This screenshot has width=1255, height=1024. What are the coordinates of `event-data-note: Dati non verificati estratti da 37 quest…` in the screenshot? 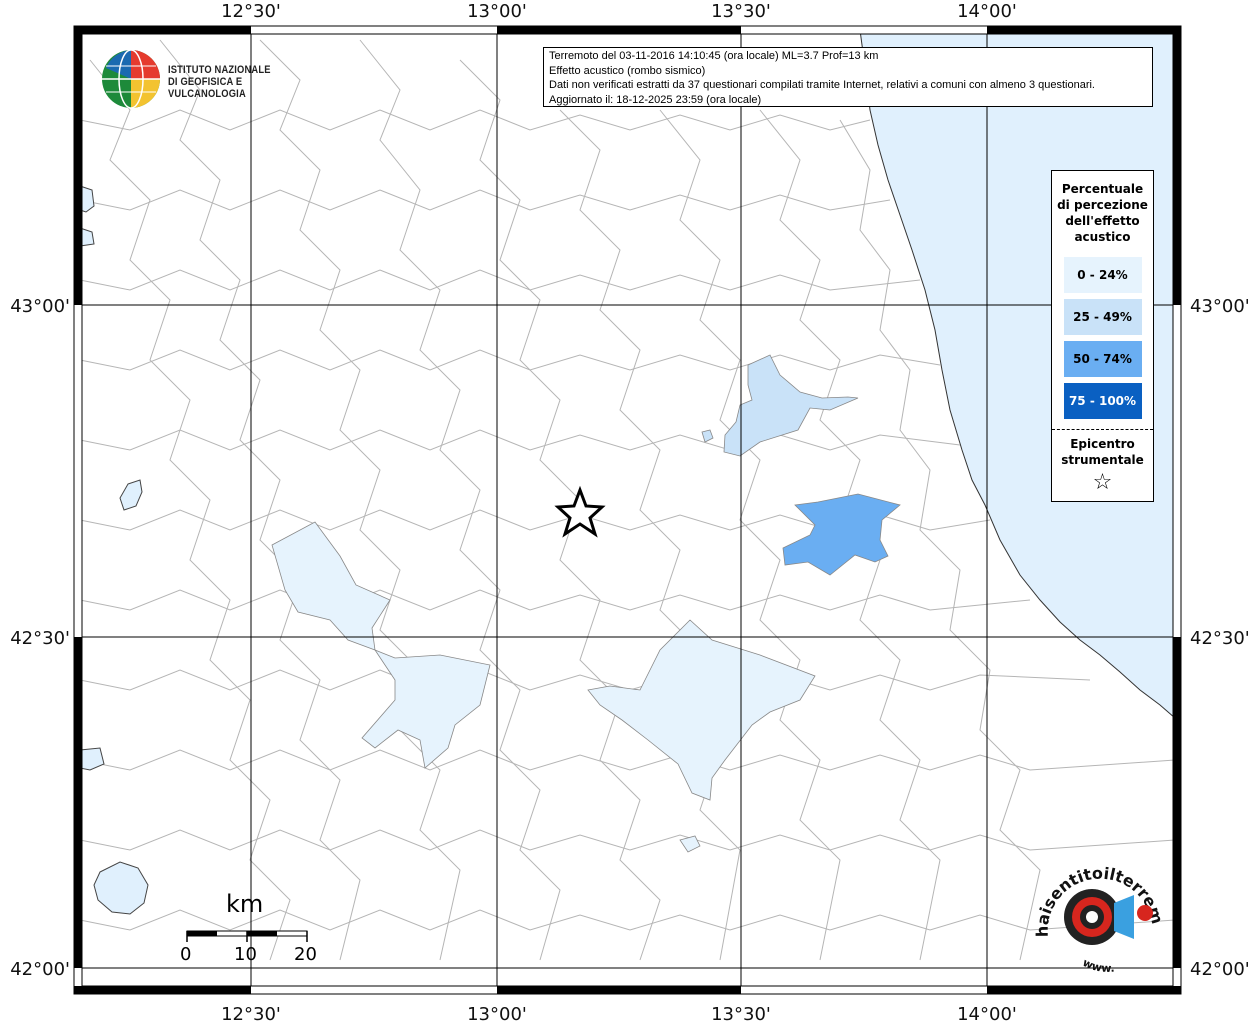 It's located at (822, 85).